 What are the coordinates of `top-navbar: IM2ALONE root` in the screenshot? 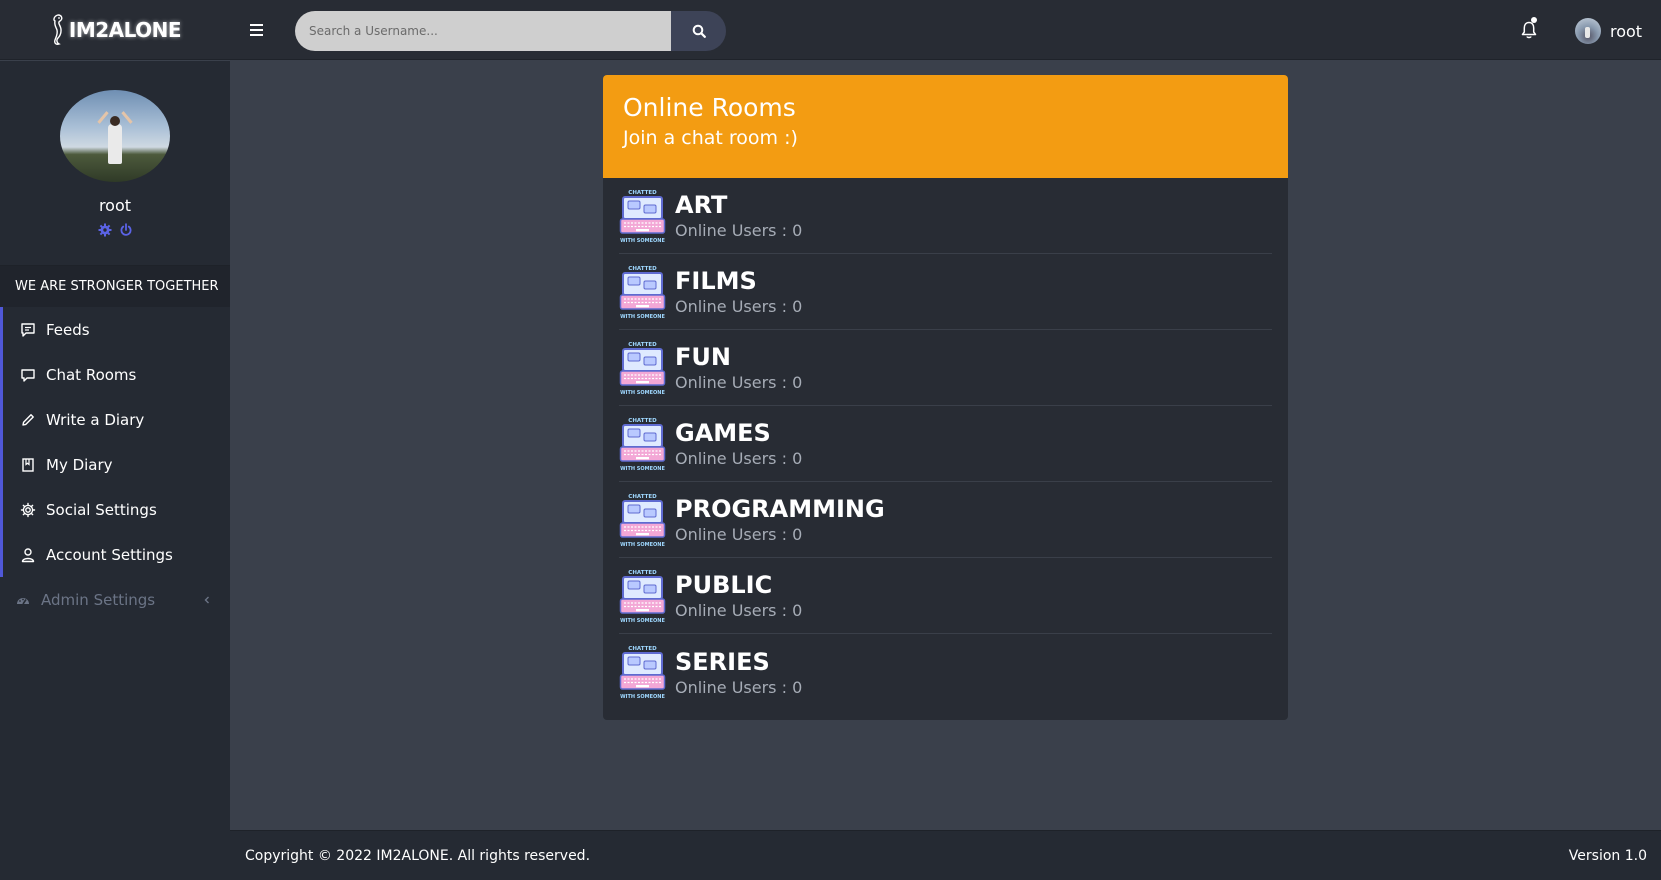 It's located at (830, 30).